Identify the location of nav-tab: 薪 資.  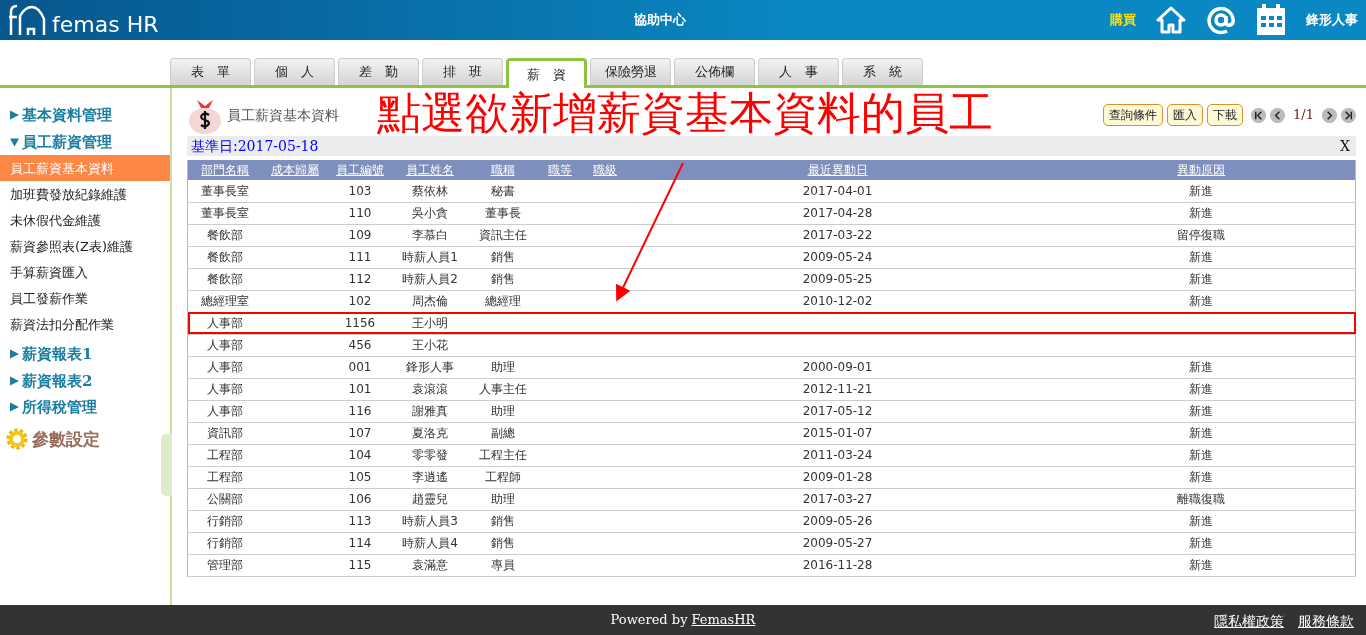
(546, 73).